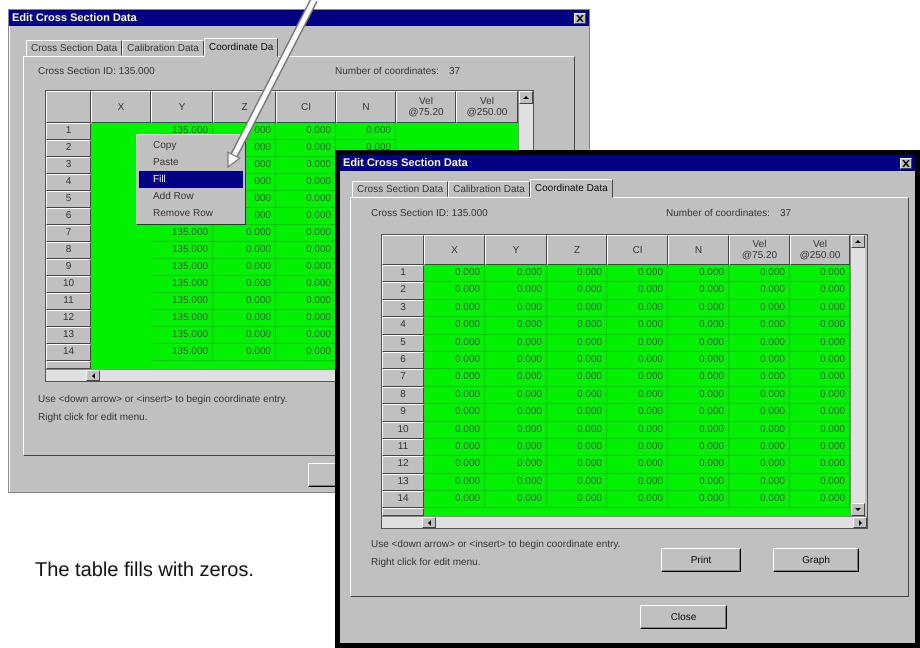 The image size is (920, 648). What do you see at coordinates (403, 413) in the screenshot?
I see `row-header: 9` at bounding box center [403, 413].